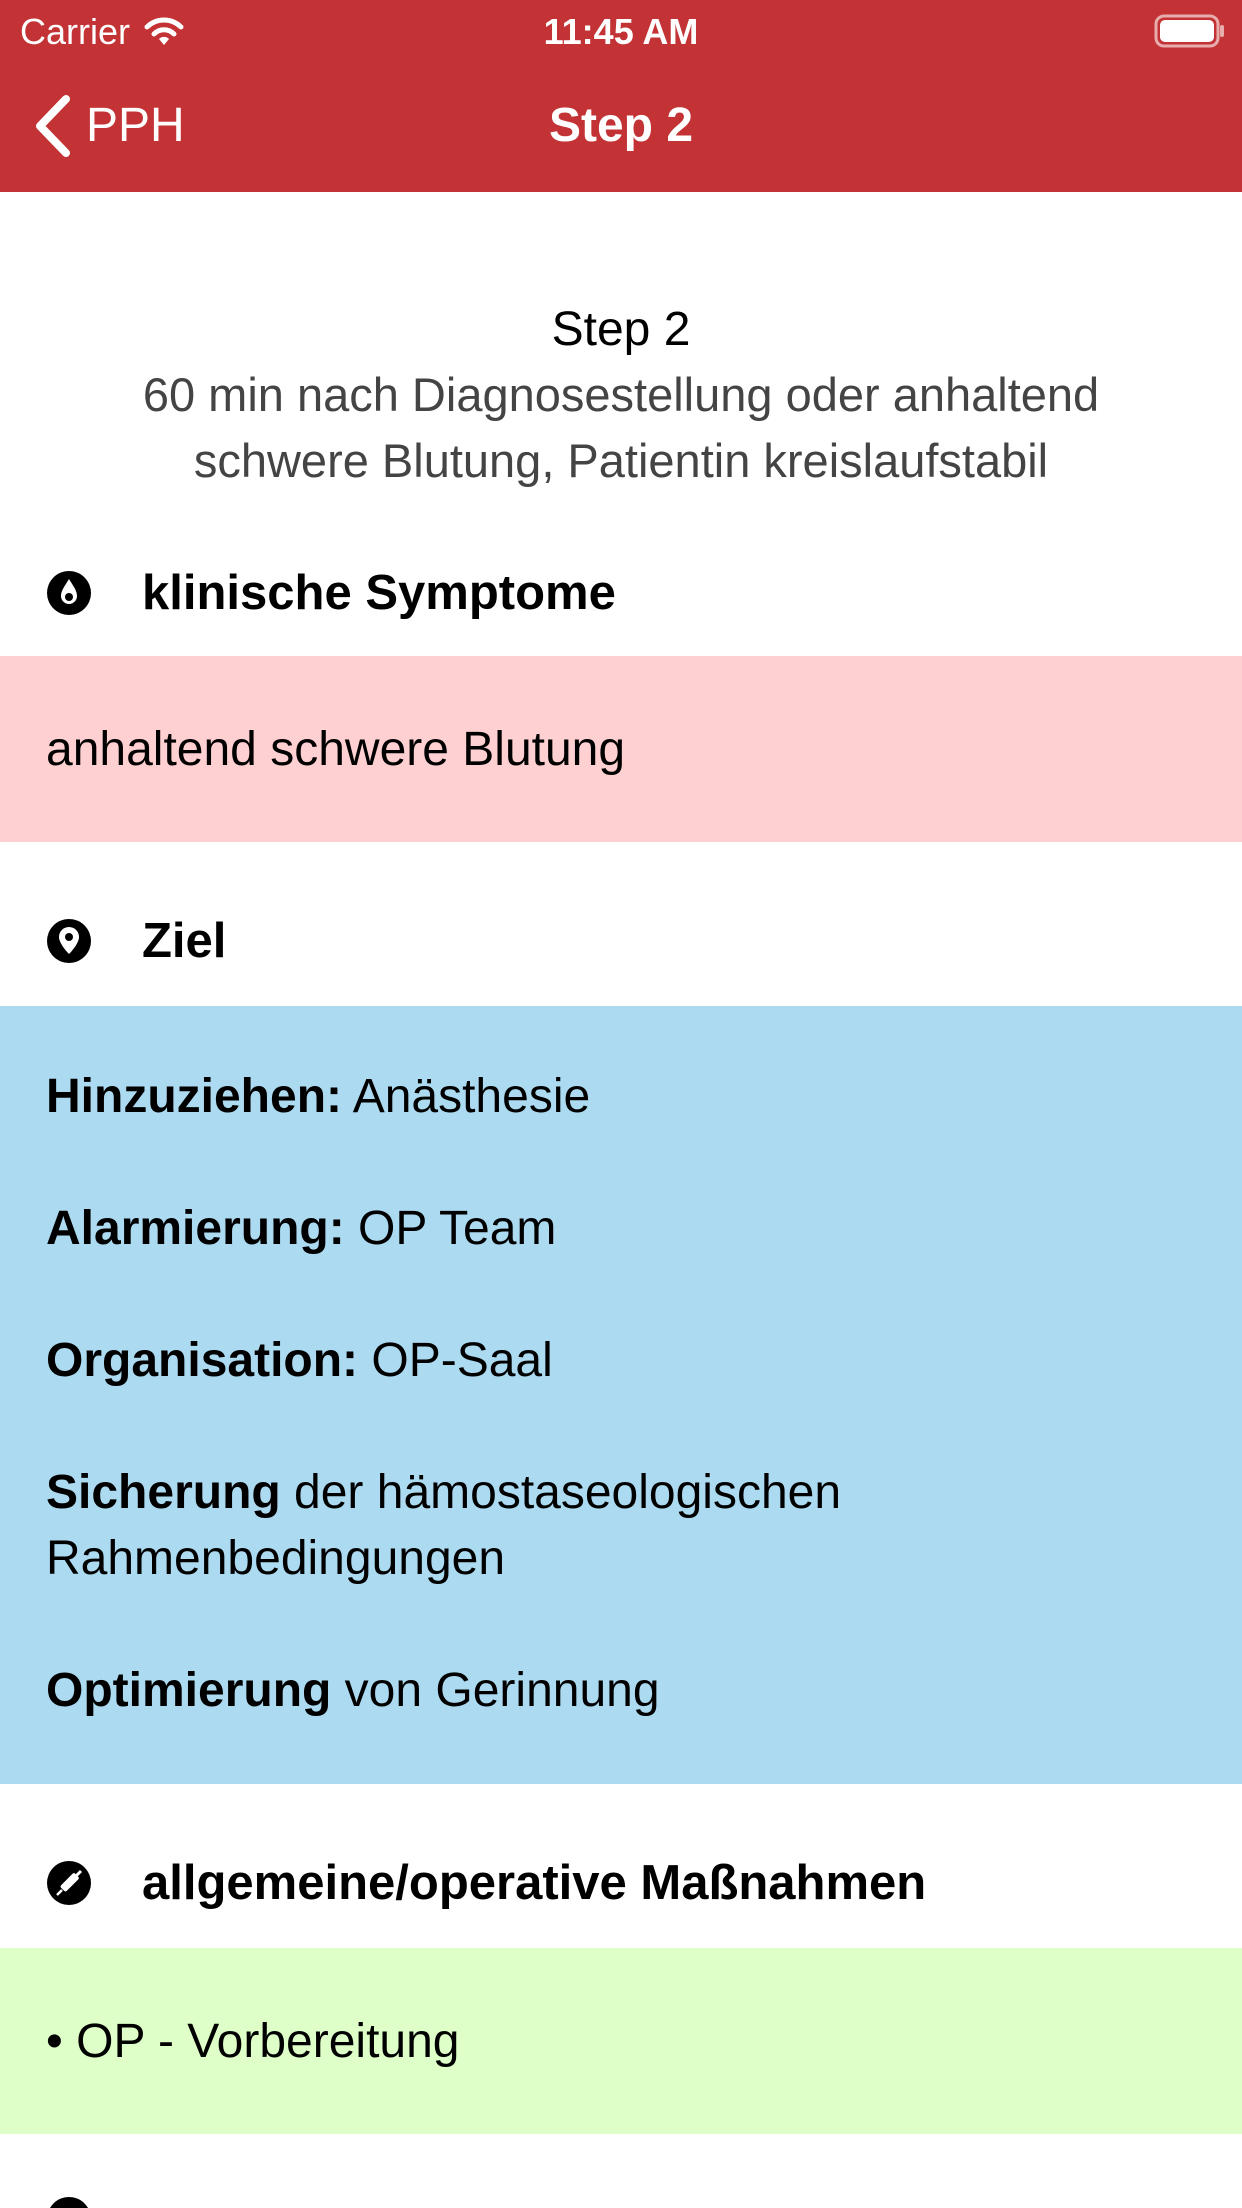  What do you see at coordinates (69, 941) in the screenshot?
I see `location-pin-icon` at bounding box center [69, 941].